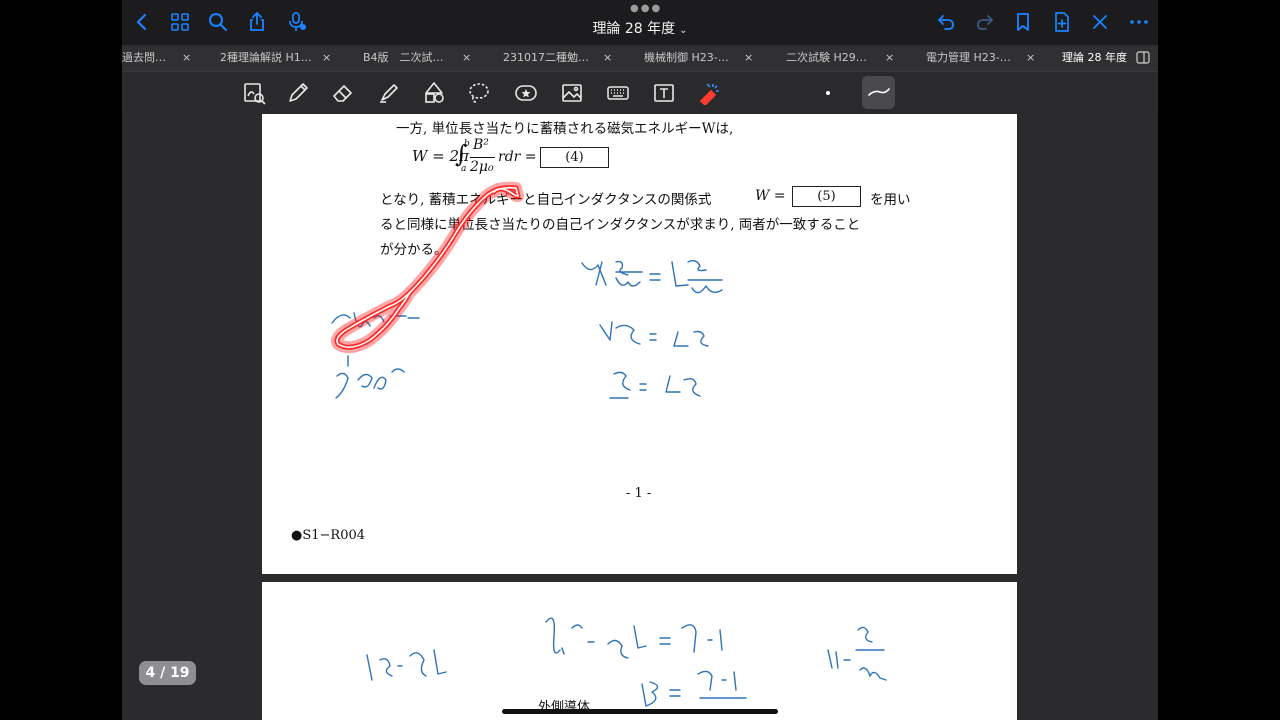  Describe the element at coordinates (857, 653) in the screenshot. I see `handwriting-p2-right` at that location.